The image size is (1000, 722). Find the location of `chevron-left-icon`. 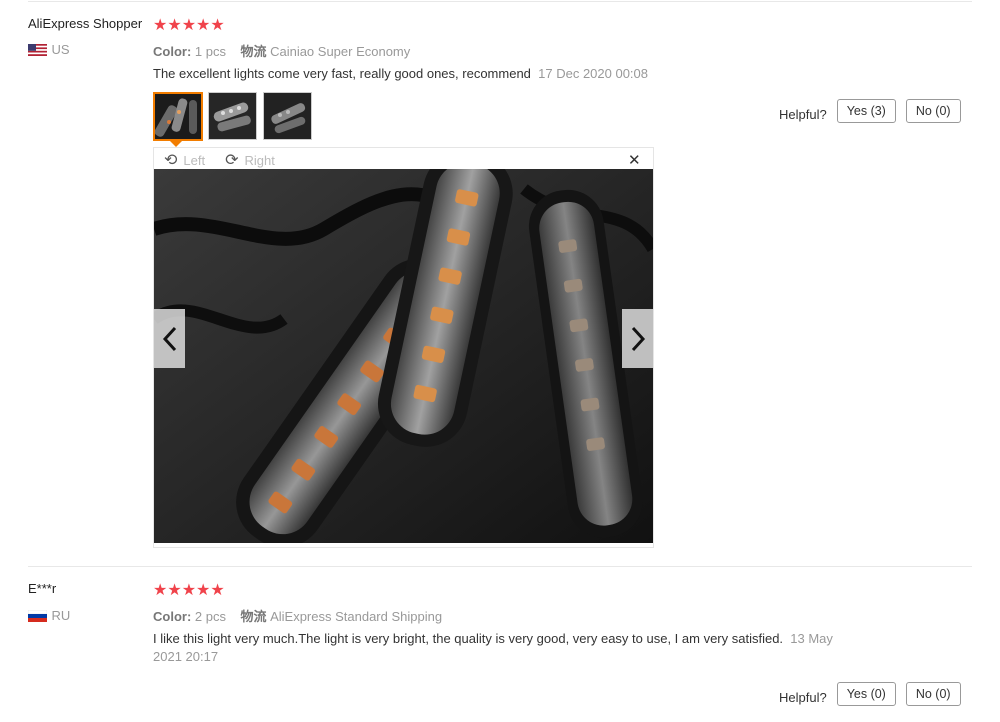

chevron-left-icon is located at coordinates (169, 338).